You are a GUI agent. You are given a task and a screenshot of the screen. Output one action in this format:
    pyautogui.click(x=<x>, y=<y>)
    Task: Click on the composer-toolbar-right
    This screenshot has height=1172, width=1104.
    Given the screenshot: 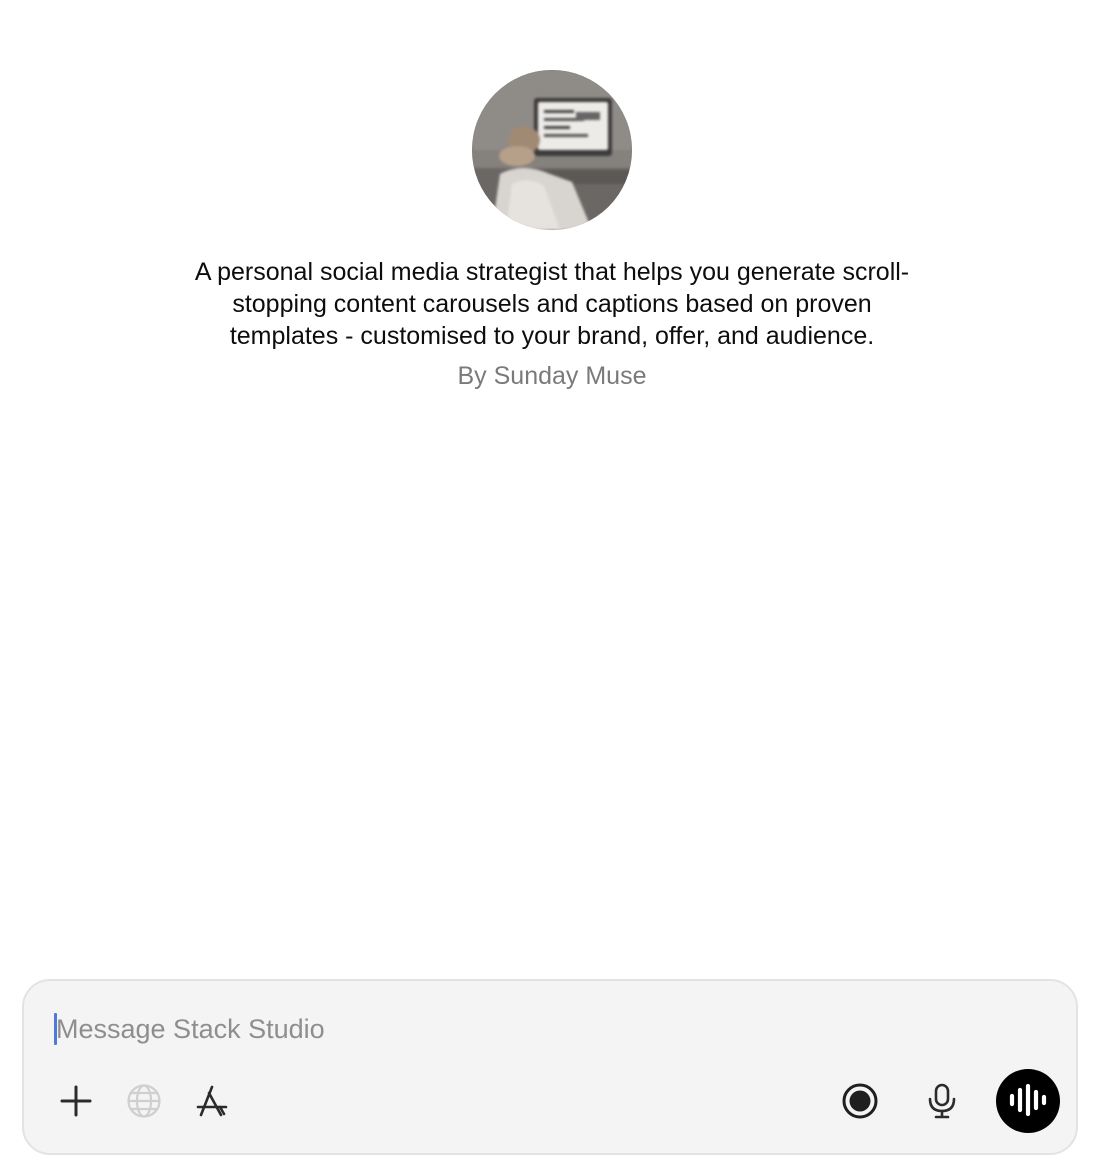 What is the action you would take?
    pyautogui.click(x=948, y=1101)
    